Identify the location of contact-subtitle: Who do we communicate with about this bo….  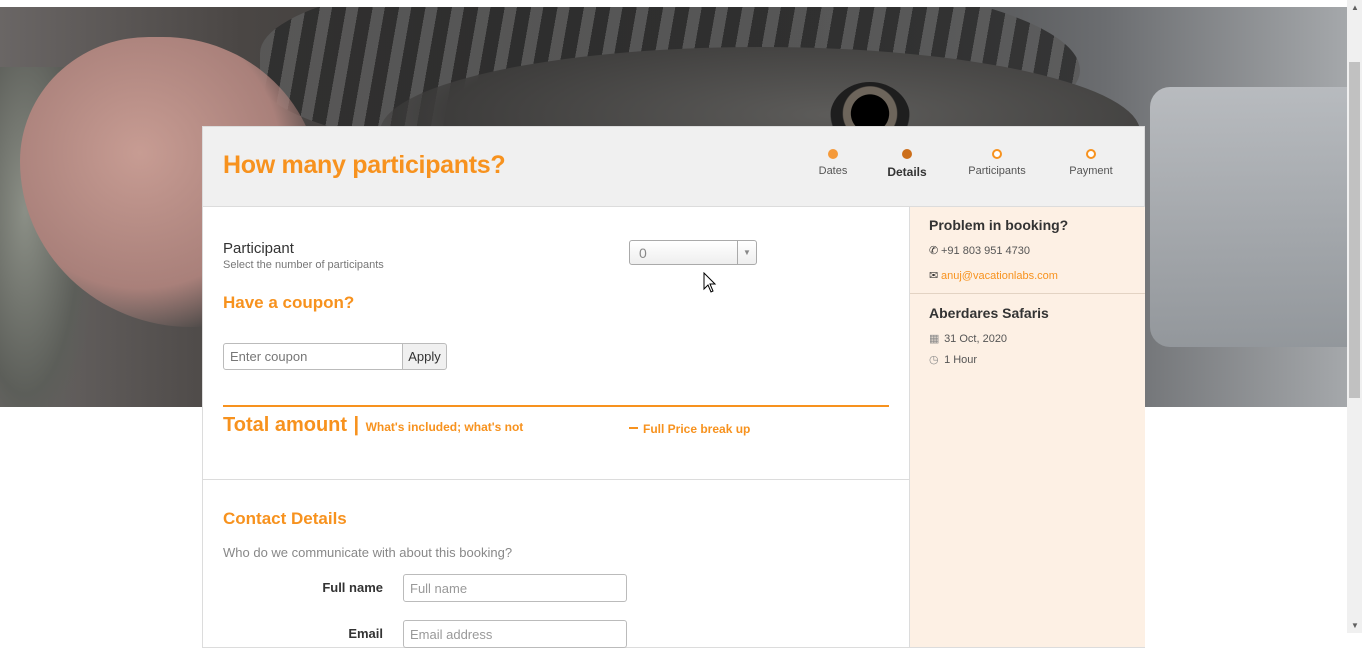
(368, 552).